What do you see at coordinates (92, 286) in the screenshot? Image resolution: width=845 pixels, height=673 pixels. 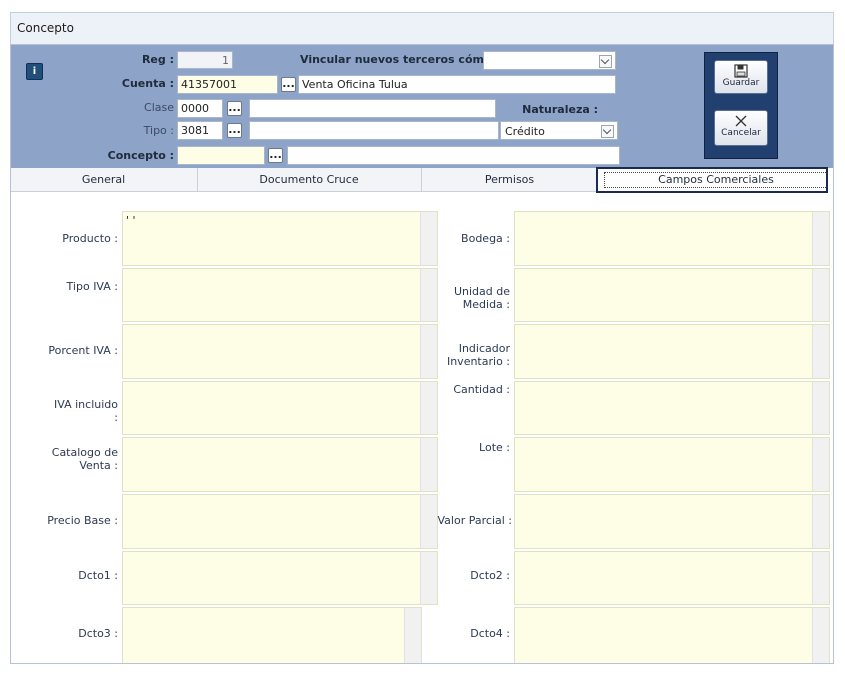 I see `tipo-iva-label: Tipo IVA :` at bounding box center [92, 286].